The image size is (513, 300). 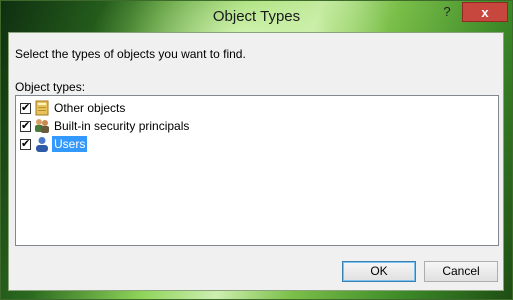 What do you see at coordinates (90, 108) in the screenshot?
I see `list-item-label: Other objects` at bounding box center [90, 108].